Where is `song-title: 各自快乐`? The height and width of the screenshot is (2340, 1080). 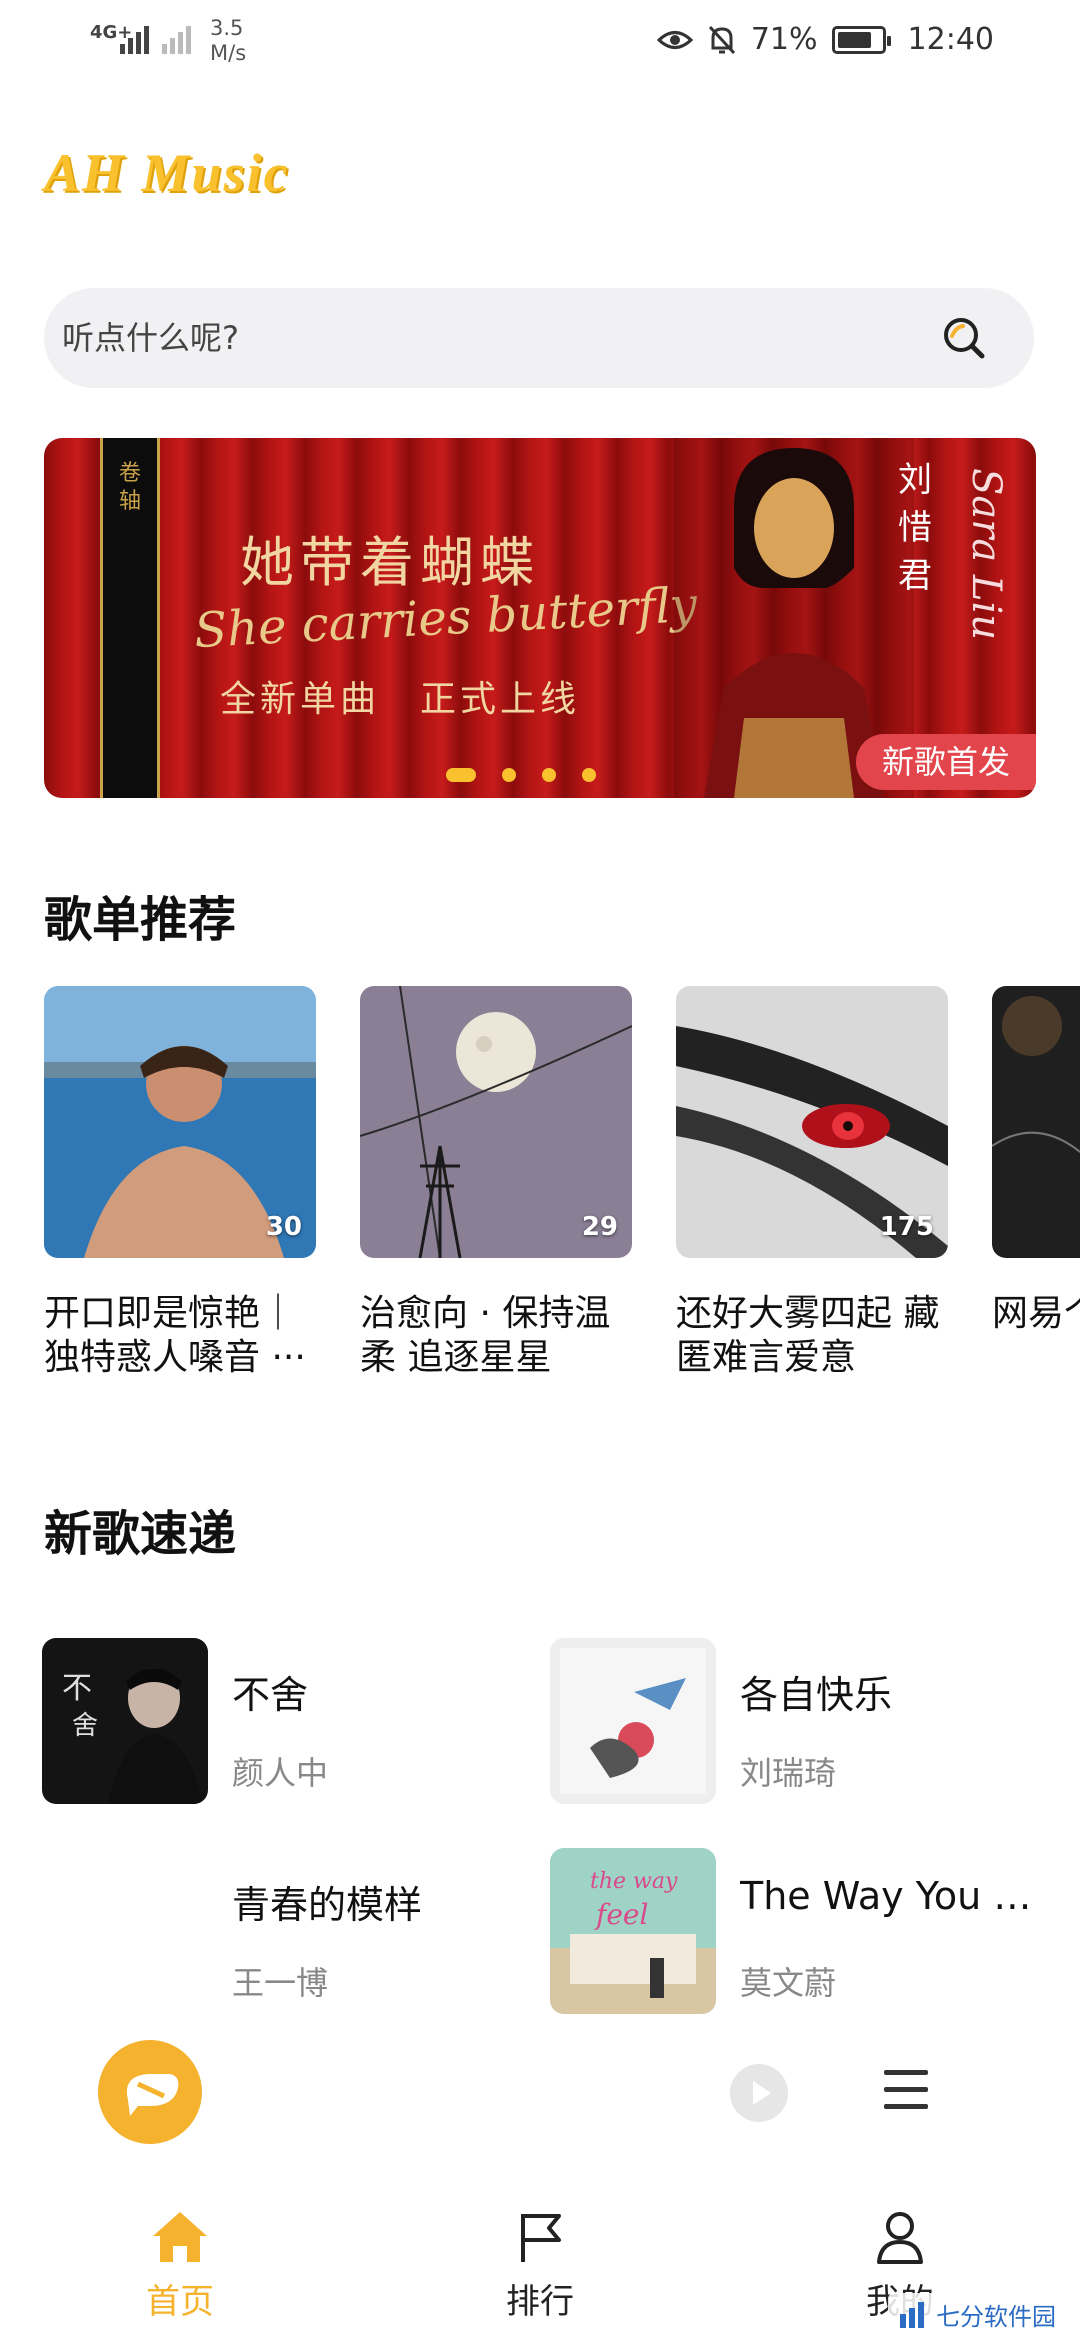
song-title: 各自快乐 is located at coordinates (816, 1695).